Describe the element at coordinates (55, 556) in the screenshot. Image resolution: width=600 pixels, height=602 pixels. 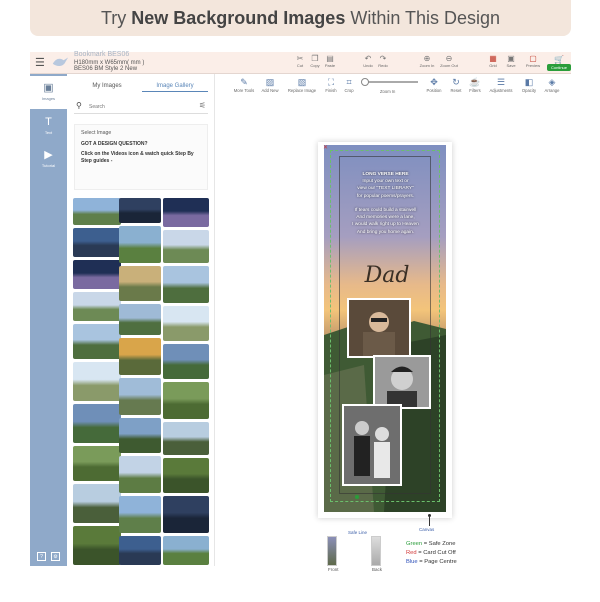
I see `settings-icon: ⚙` at that location.